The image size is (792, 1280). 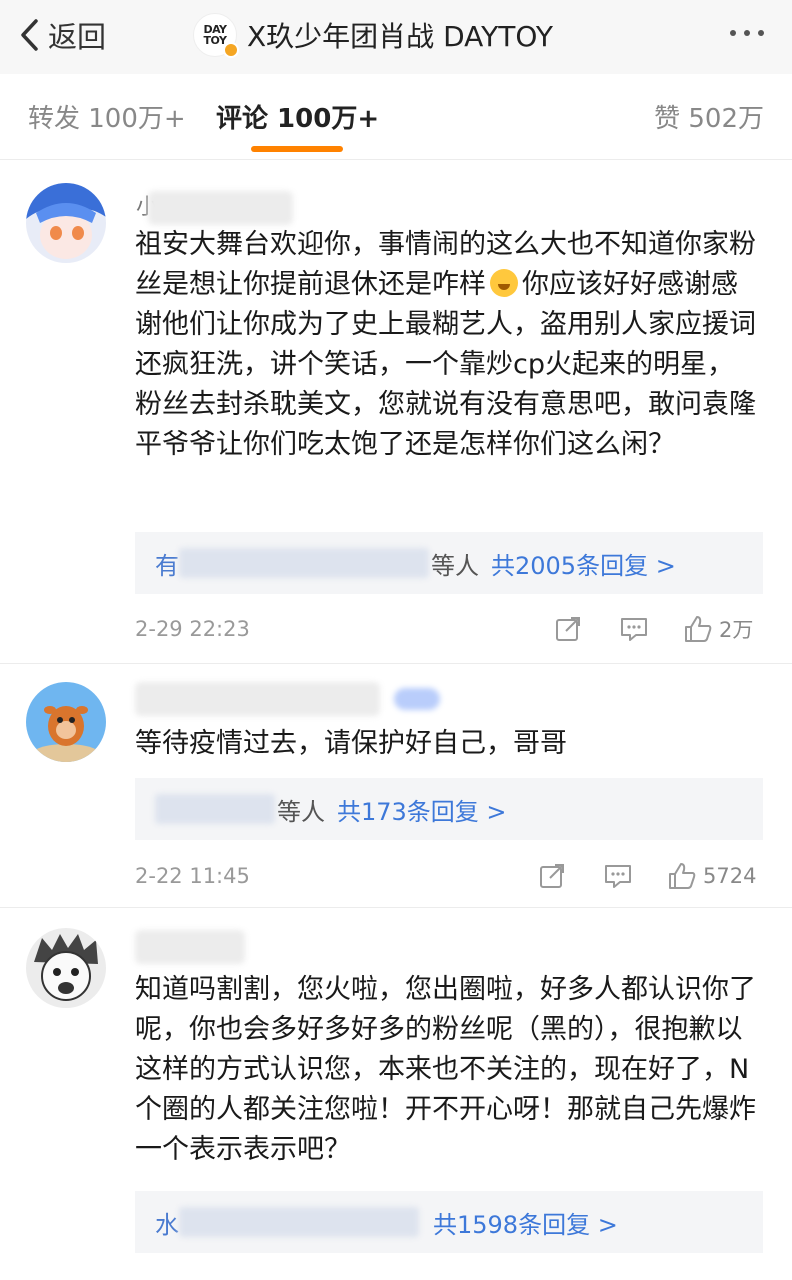 I want to click on hugging-face-emoji-icon, so click(x=504, y=283).